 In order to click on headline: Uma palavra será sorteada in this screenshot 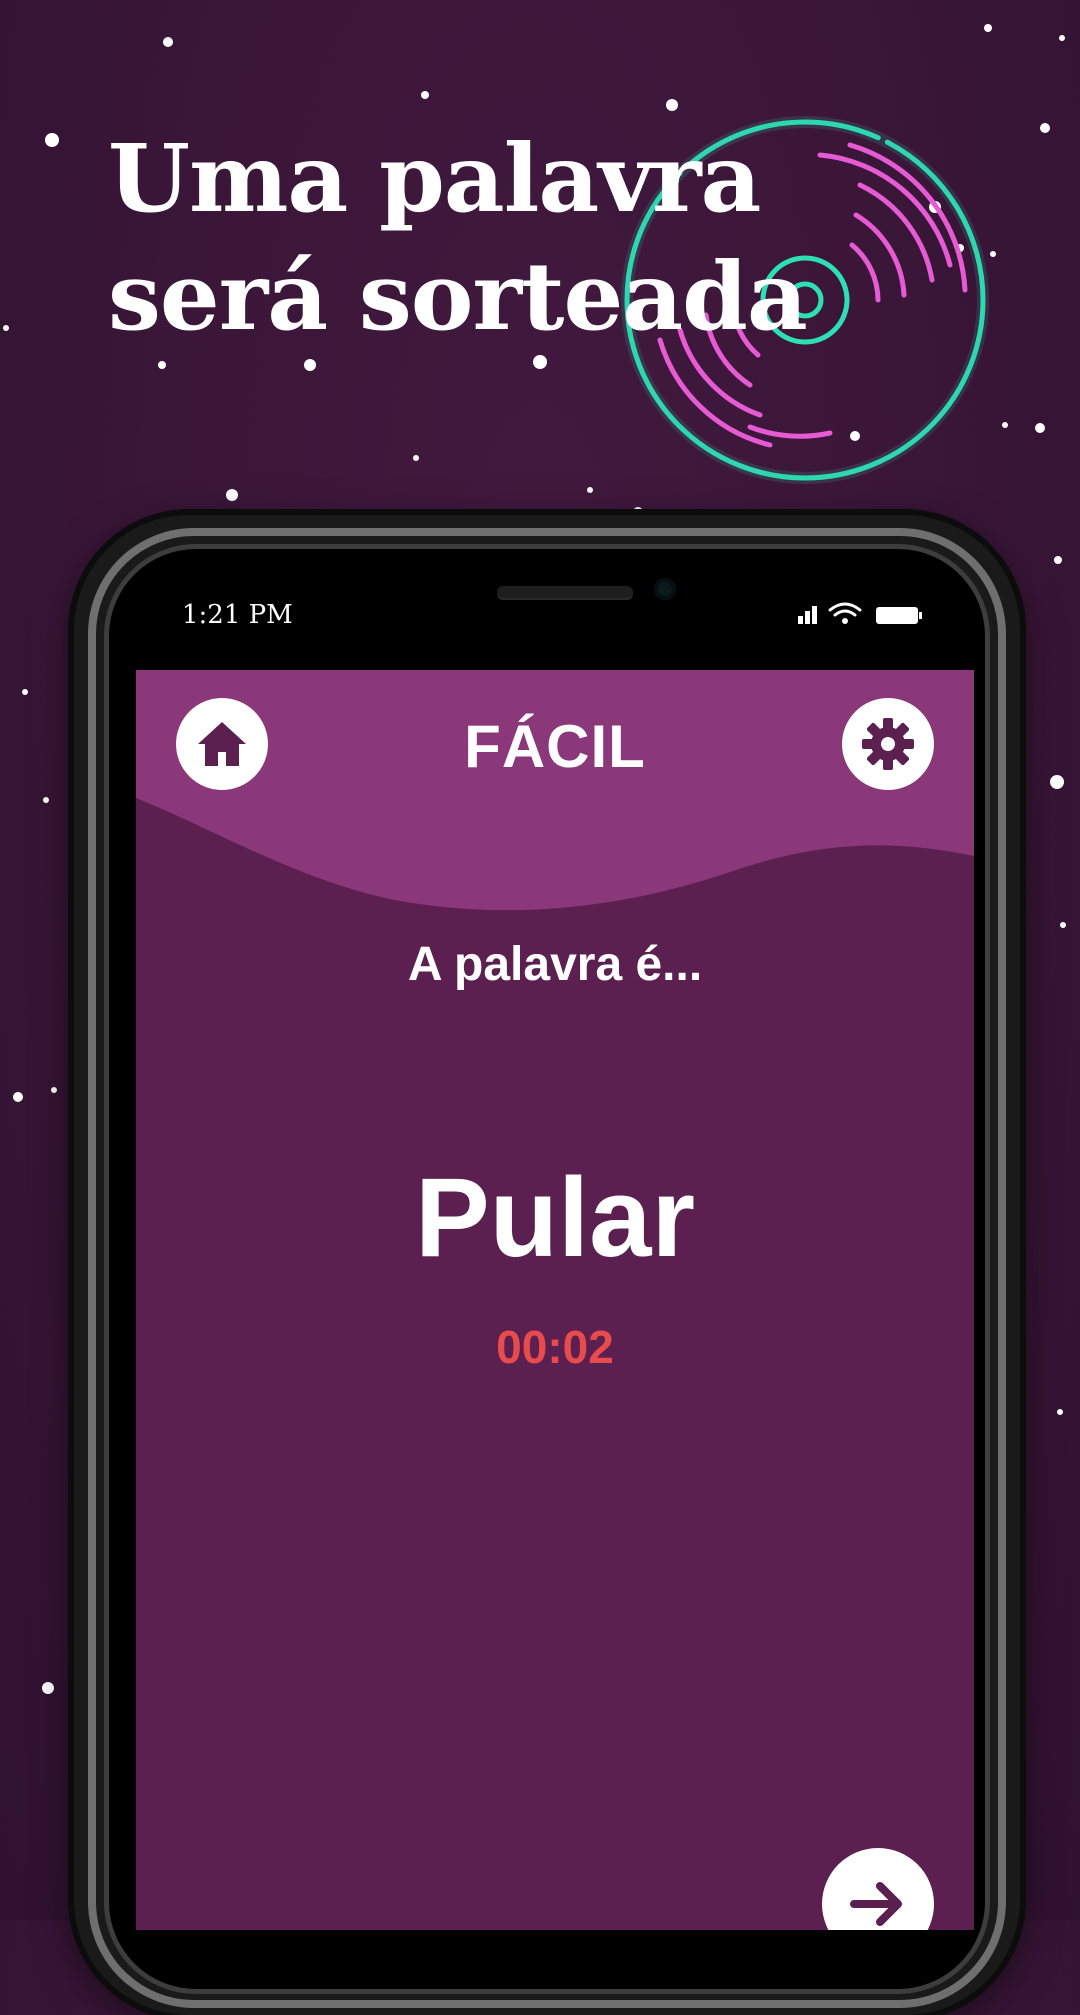, I will do `click(458, 238)`.